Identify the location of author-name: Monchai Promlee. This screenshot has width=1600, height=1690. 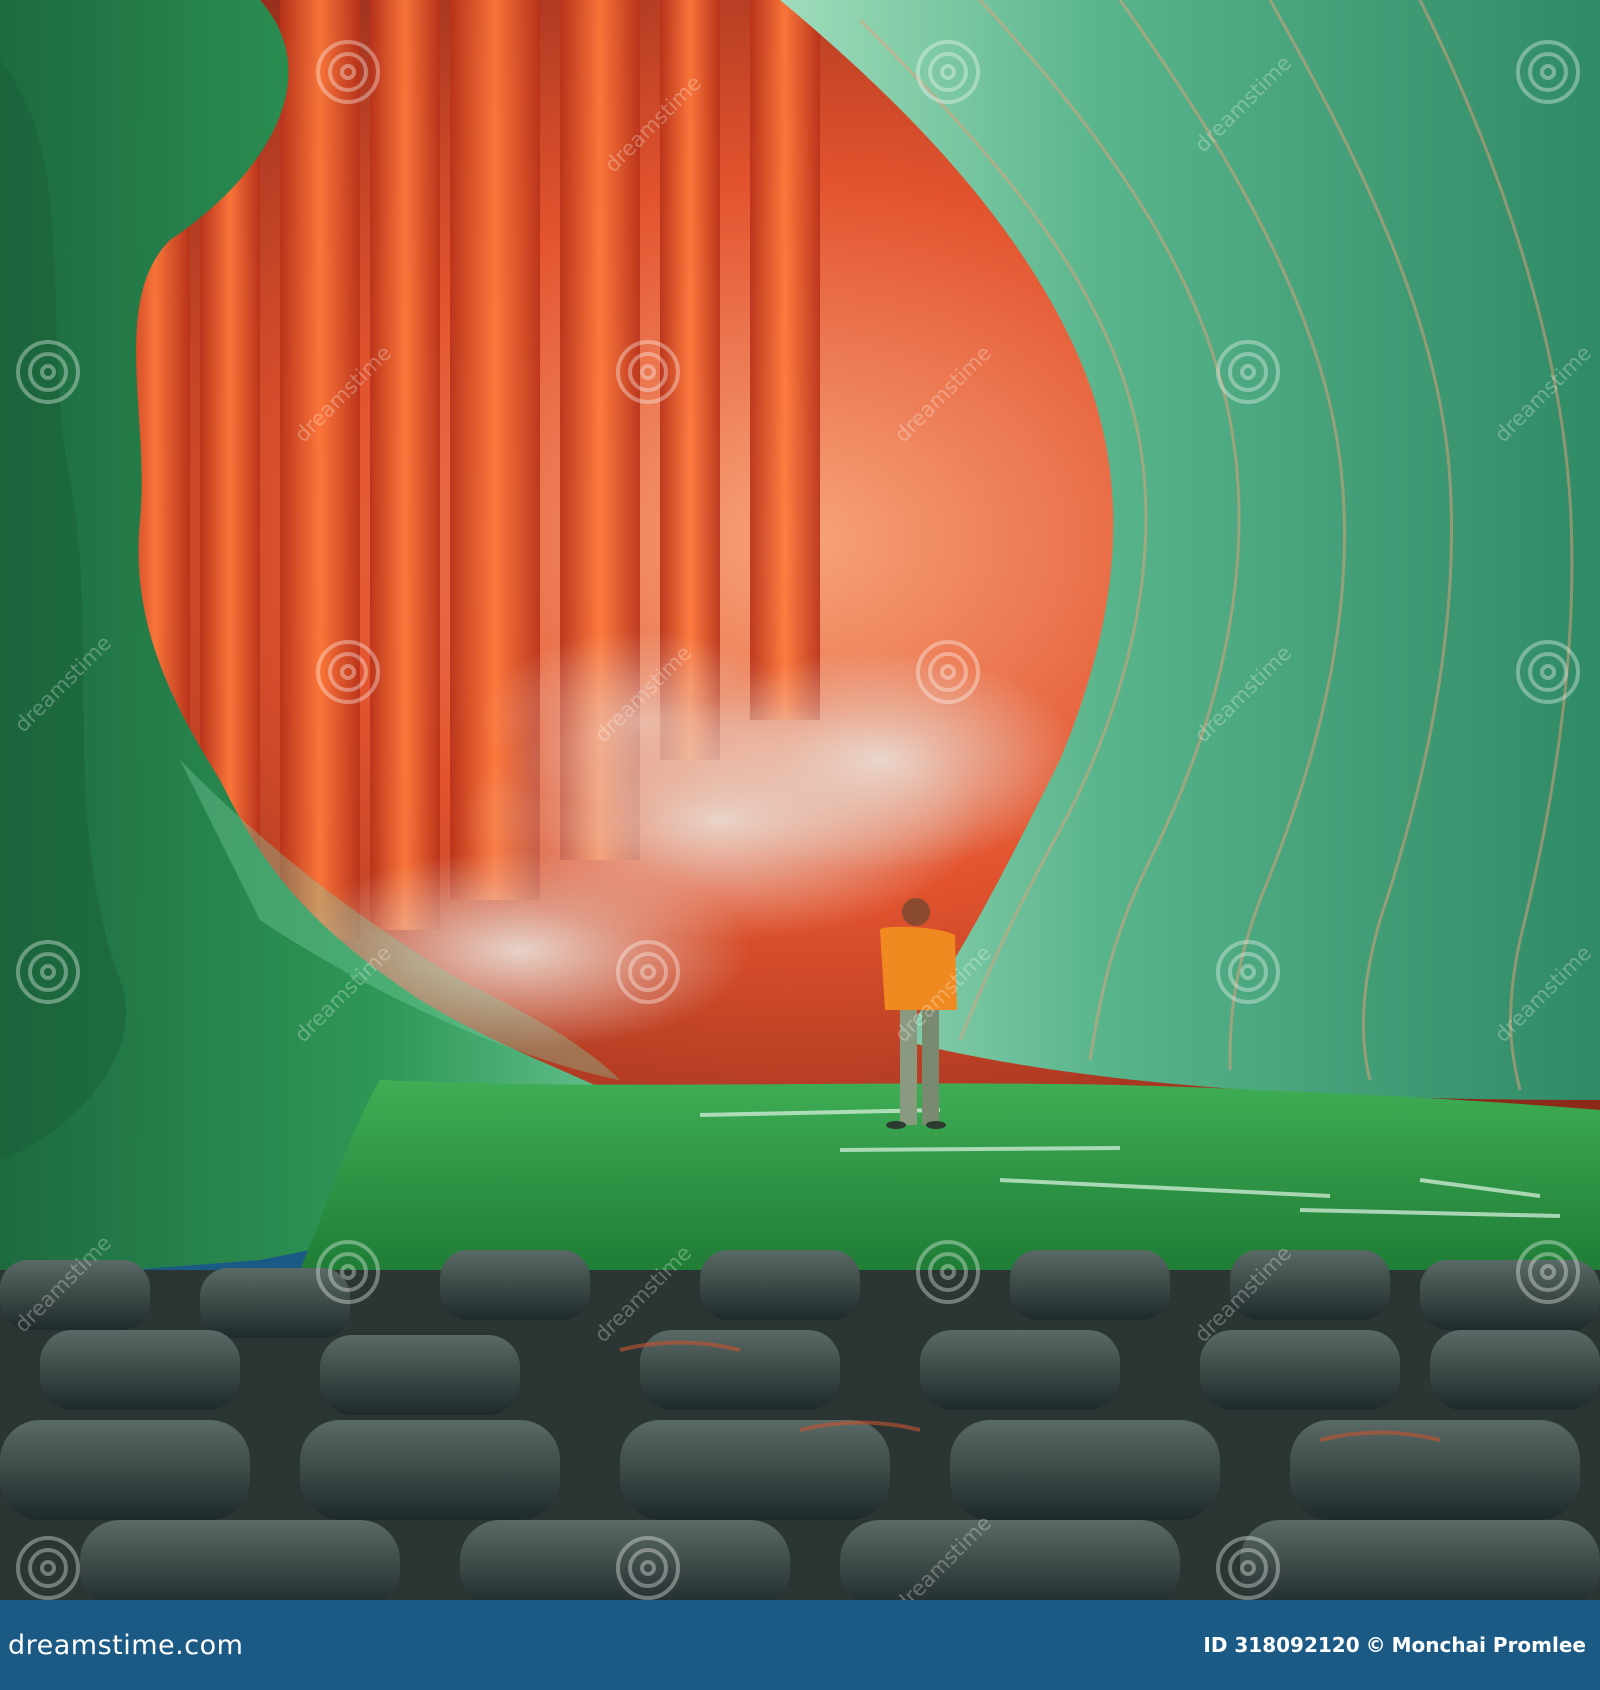
(1488, 1645).